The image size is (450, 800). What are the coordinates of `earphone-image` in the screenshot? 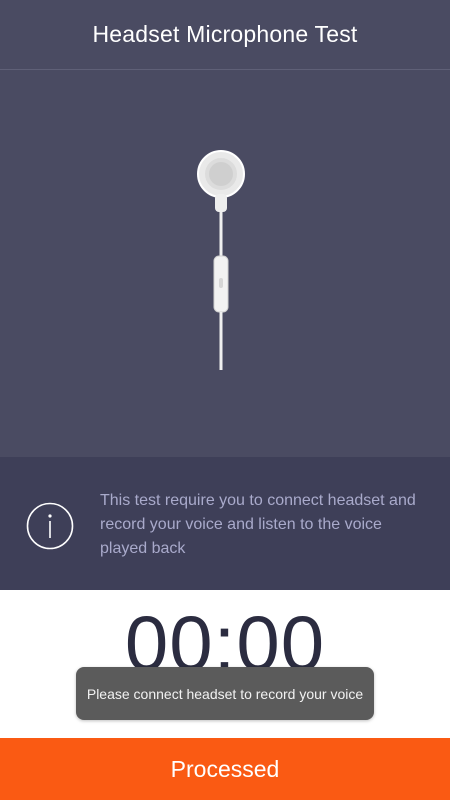 It's located at (221, 260).